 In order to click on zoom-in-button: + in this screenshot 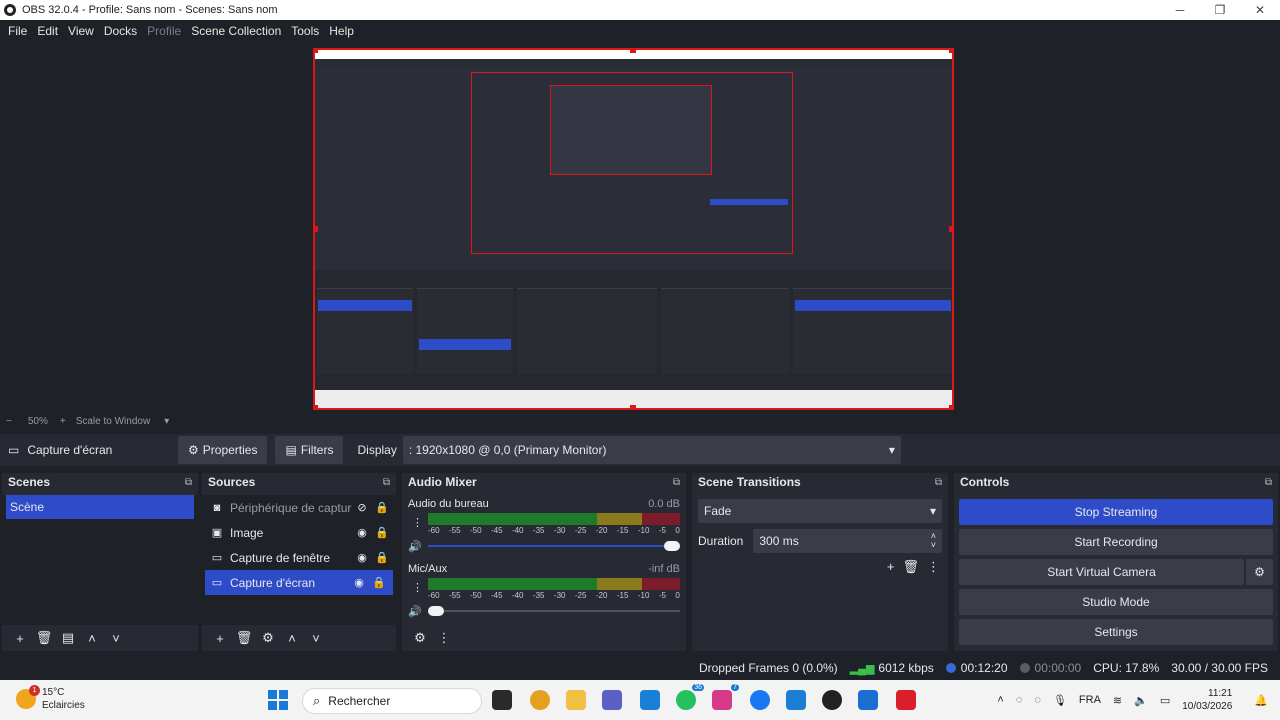, I will do `click(63, 421)`.